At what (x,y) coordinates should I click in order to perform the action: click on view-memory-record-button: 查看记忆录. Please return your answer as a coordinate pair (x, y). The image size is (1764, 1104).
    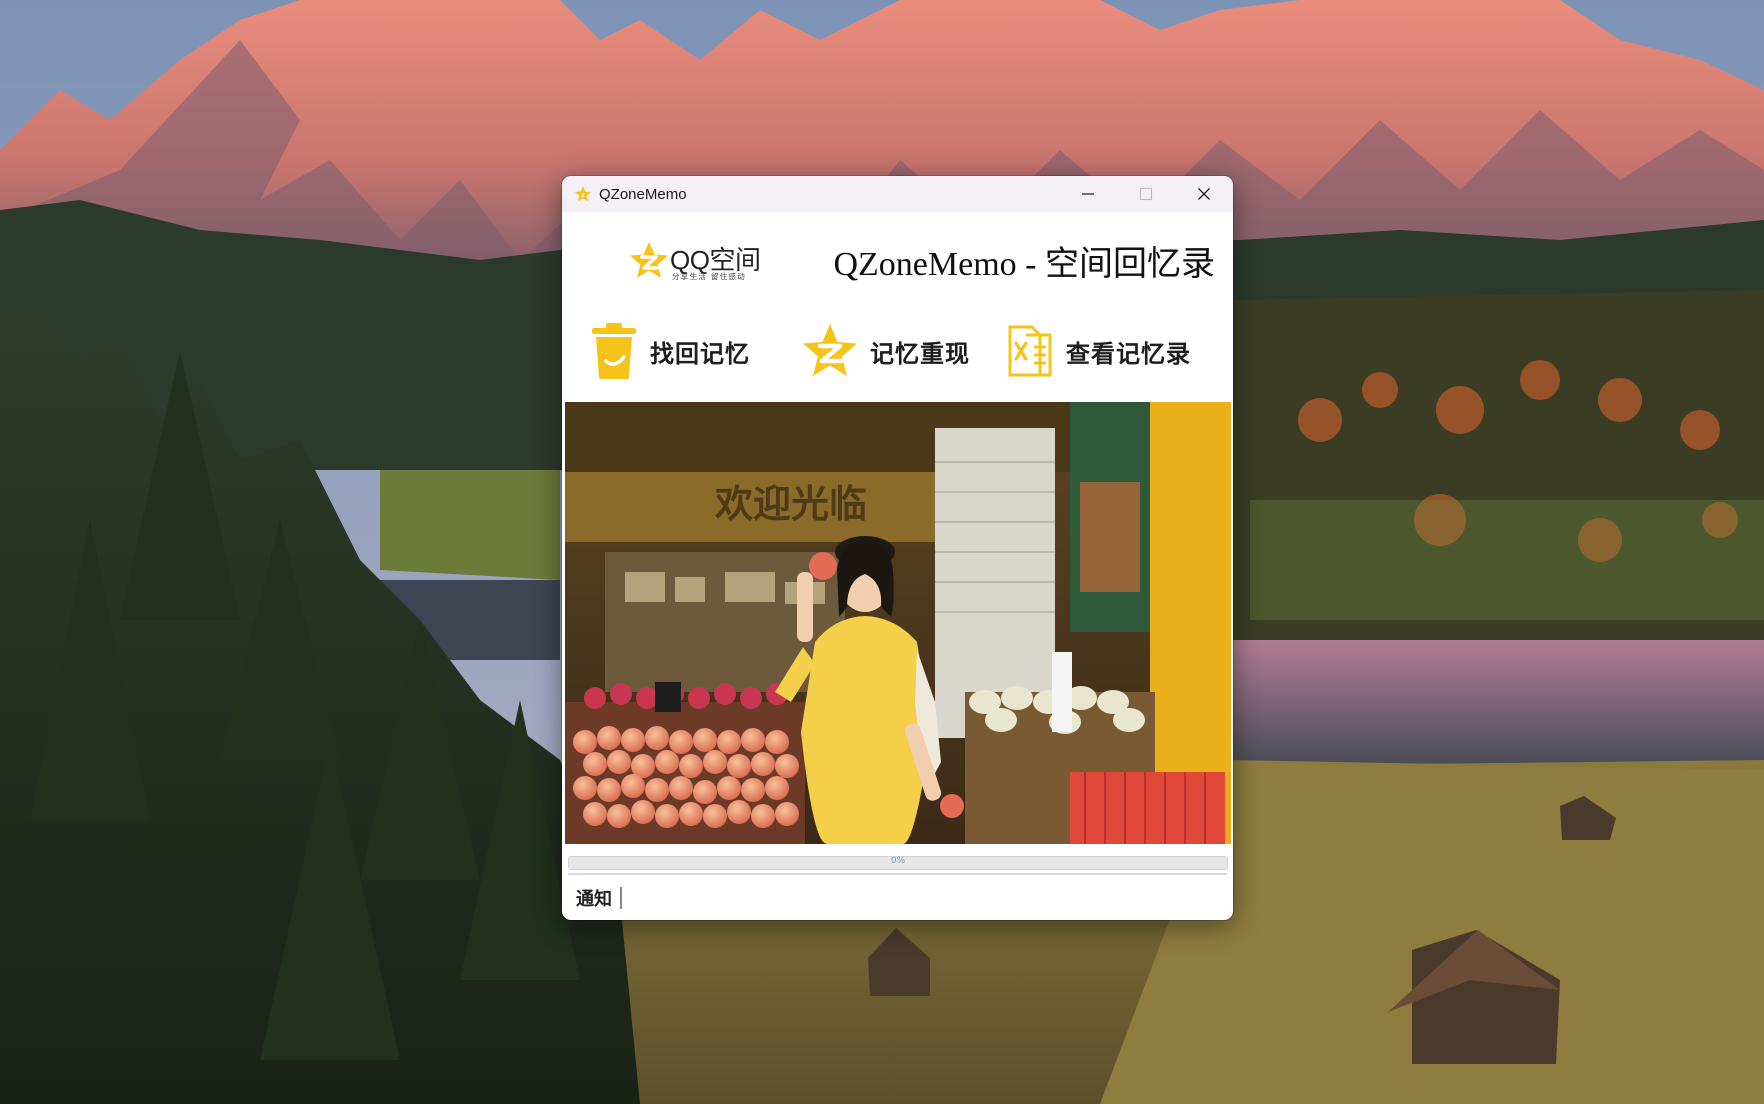
    Looking at the image, I should click on (1097, 351).